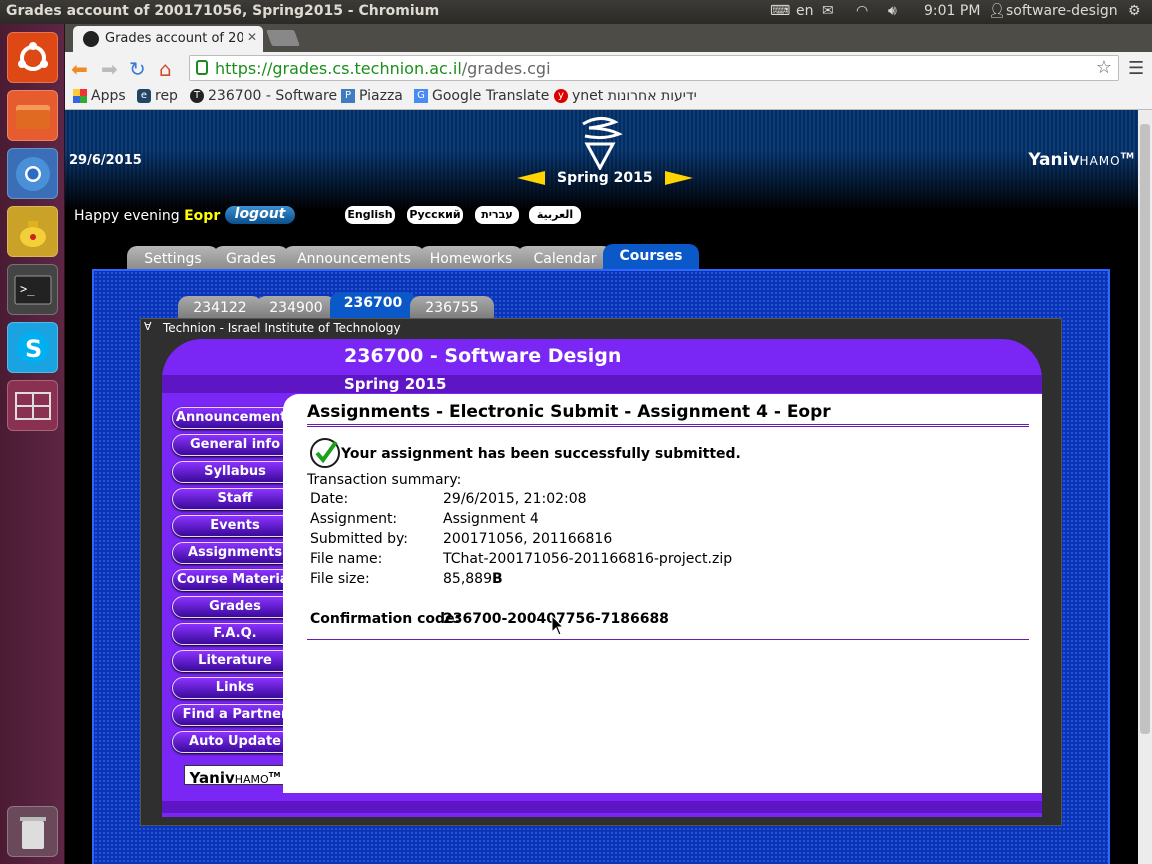  What do you see at coordinates (608, 38) in the screenshot?
I see `browser-tab-strip: Grades account of 200 ✕` at bounding box center [608, 38].